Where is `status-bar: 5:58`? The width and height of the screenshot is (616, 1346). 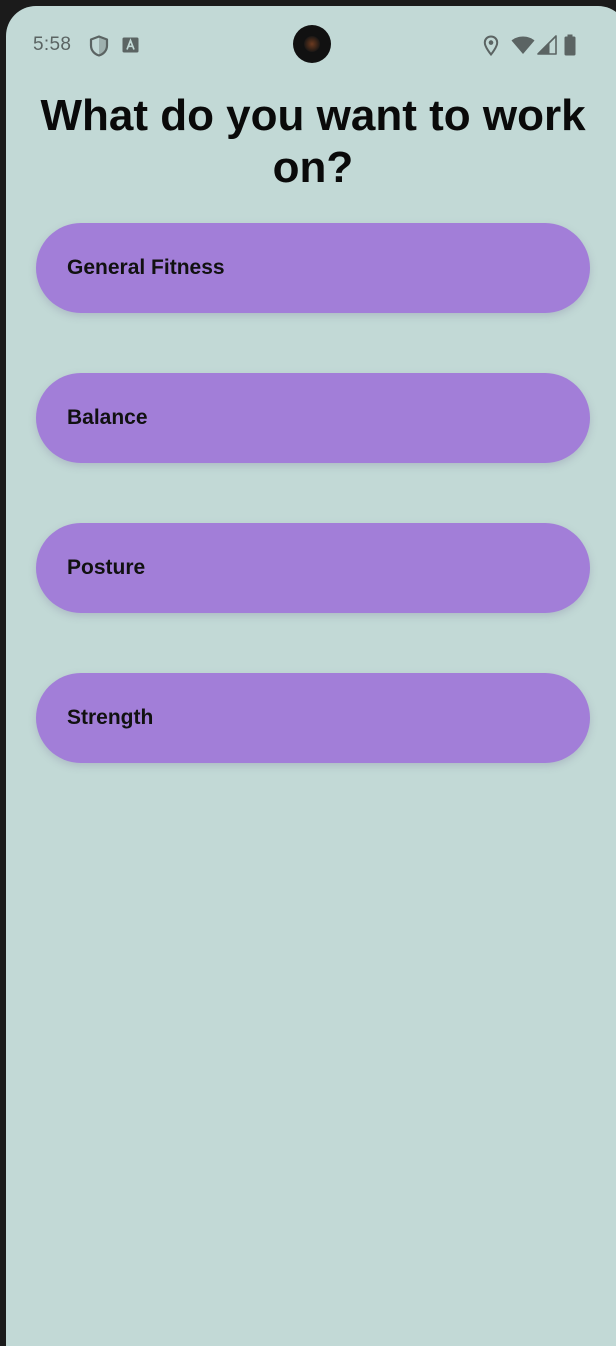
status-bar: 5:58 is located at coordinates (311, 46).